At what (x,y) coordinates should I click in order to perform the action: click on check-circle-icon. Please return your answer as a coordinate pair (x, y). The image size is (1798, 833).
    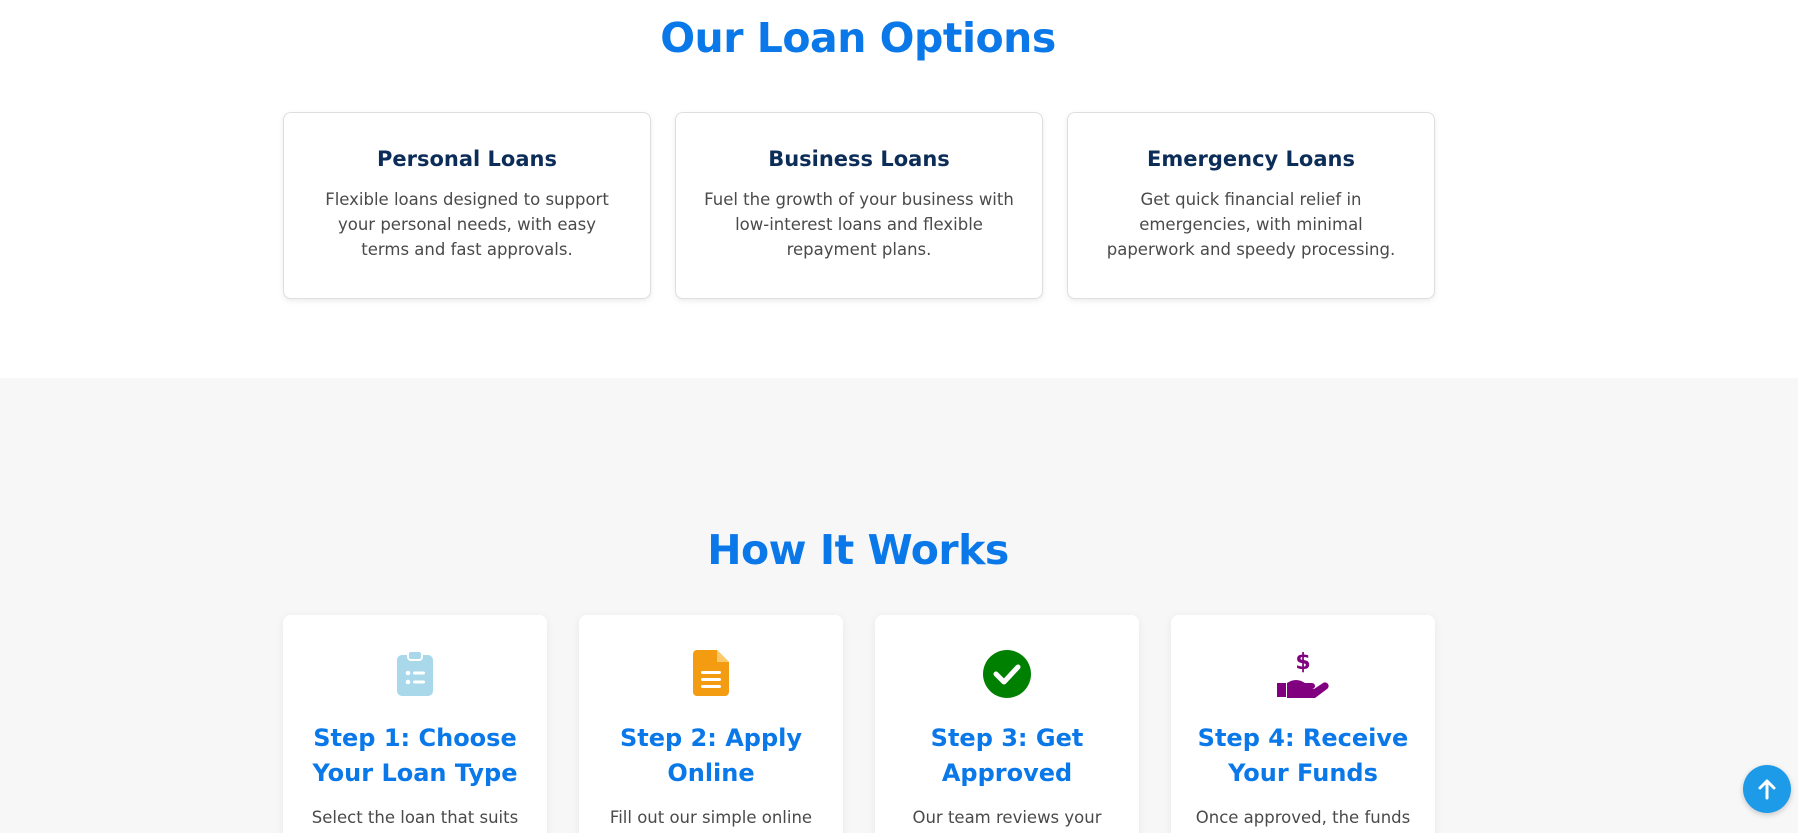
    Looking at the image, I should click on (1007, 674).